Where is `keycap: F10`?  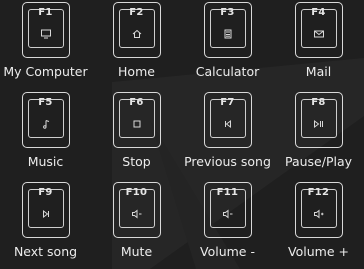
keycap: F10 is located at coordinates (136, 210).